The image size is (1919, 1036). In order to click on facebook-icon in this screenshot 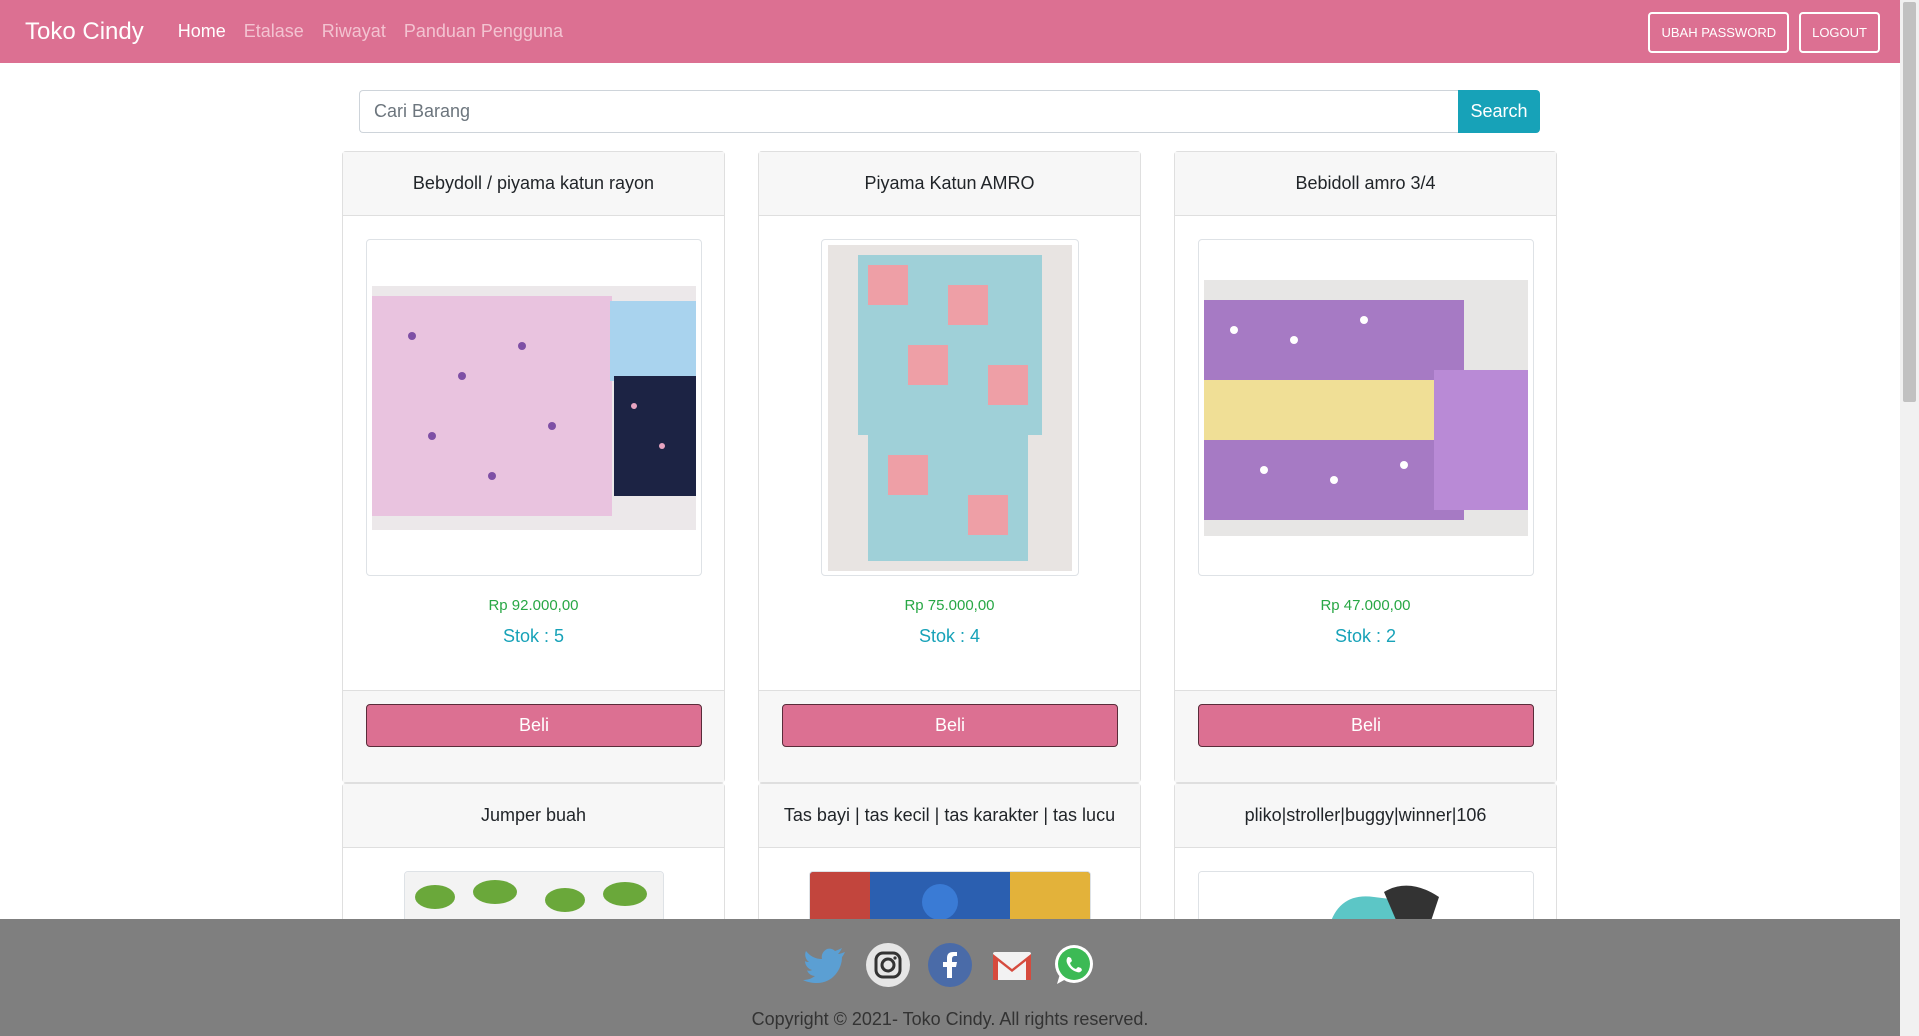, I will do `click(950, 965)`.